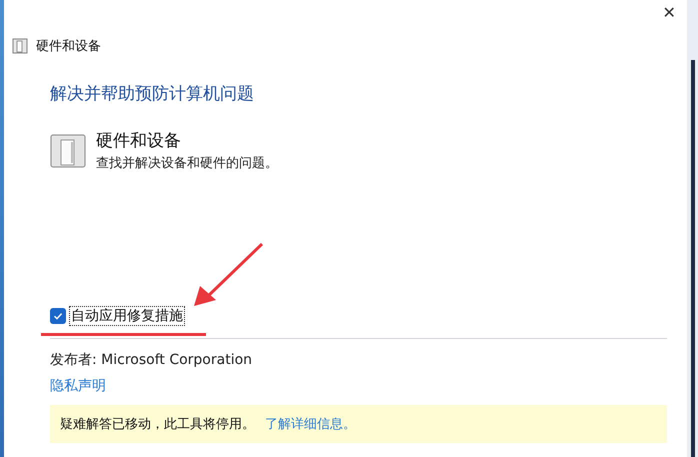 This screenshot has width=698, height=457. What do you see at coordinates (127, 316) in the screenshot?
I see `checkbox-label: 自动应用修复措施` at bounding box center [127, 316].